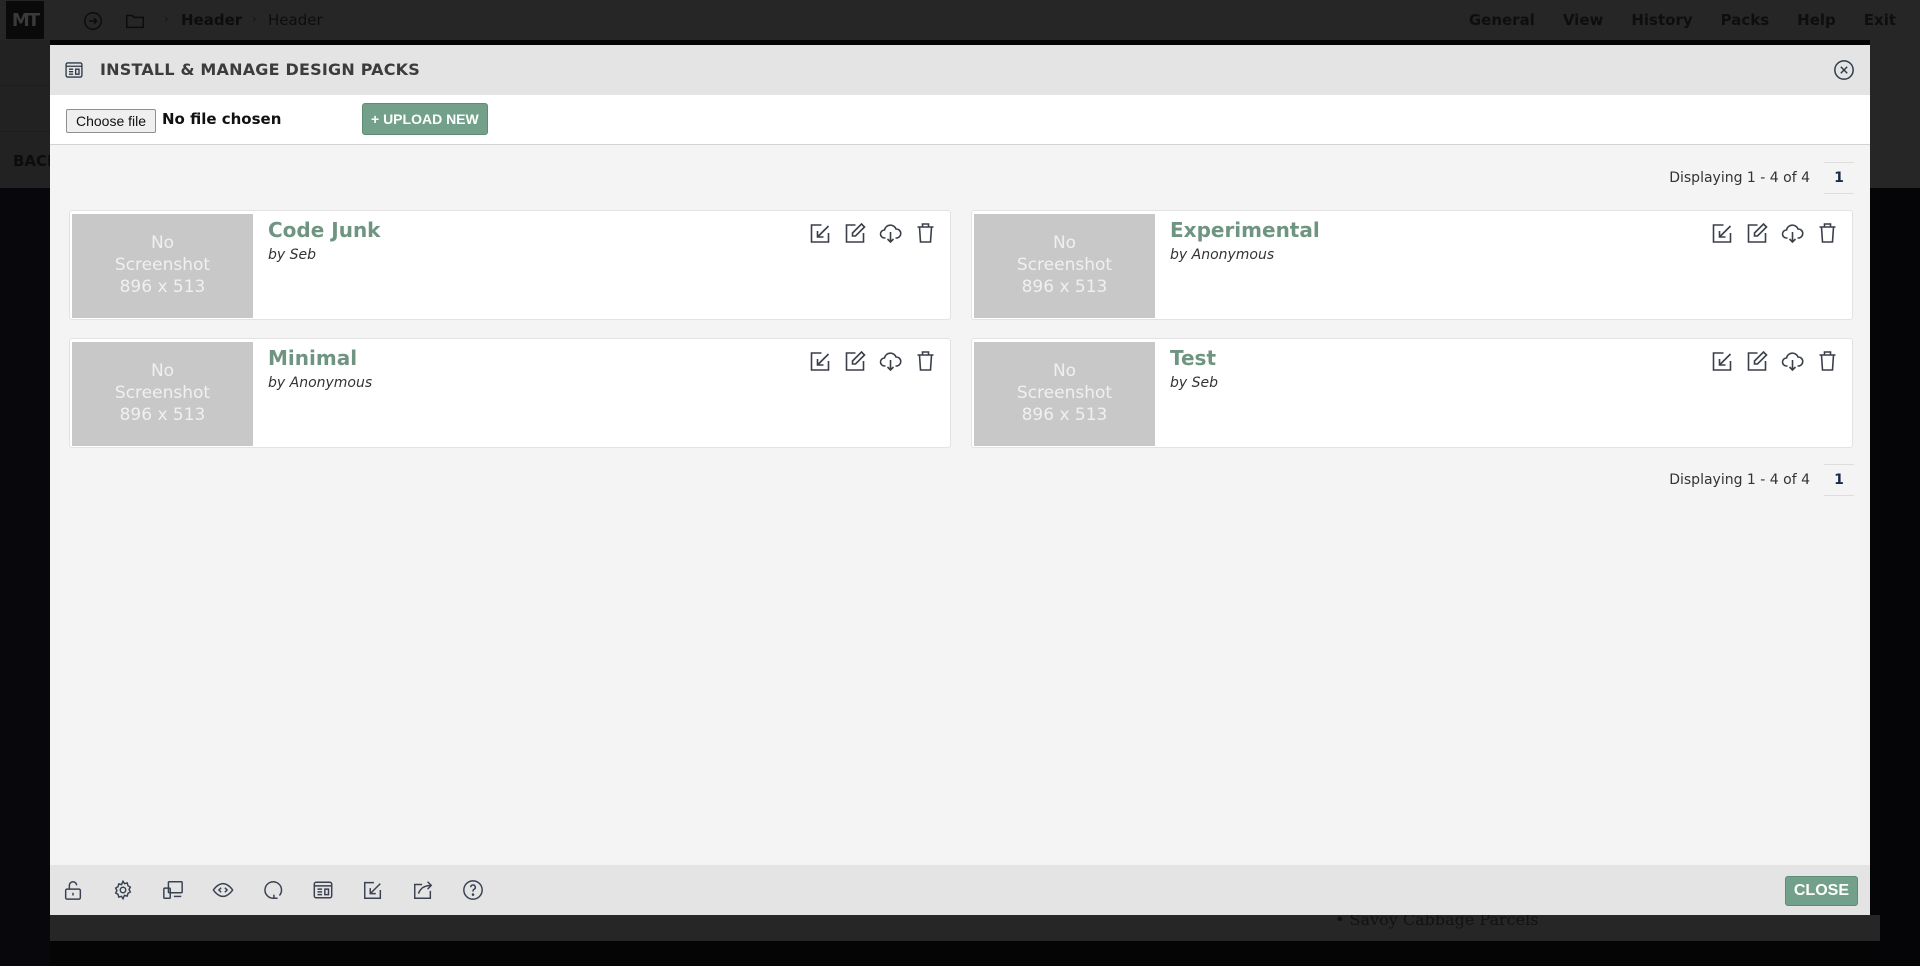 This screenshot has width=1920, height=966. I want to click on pack-name: Experimental, so click(1245, 230).